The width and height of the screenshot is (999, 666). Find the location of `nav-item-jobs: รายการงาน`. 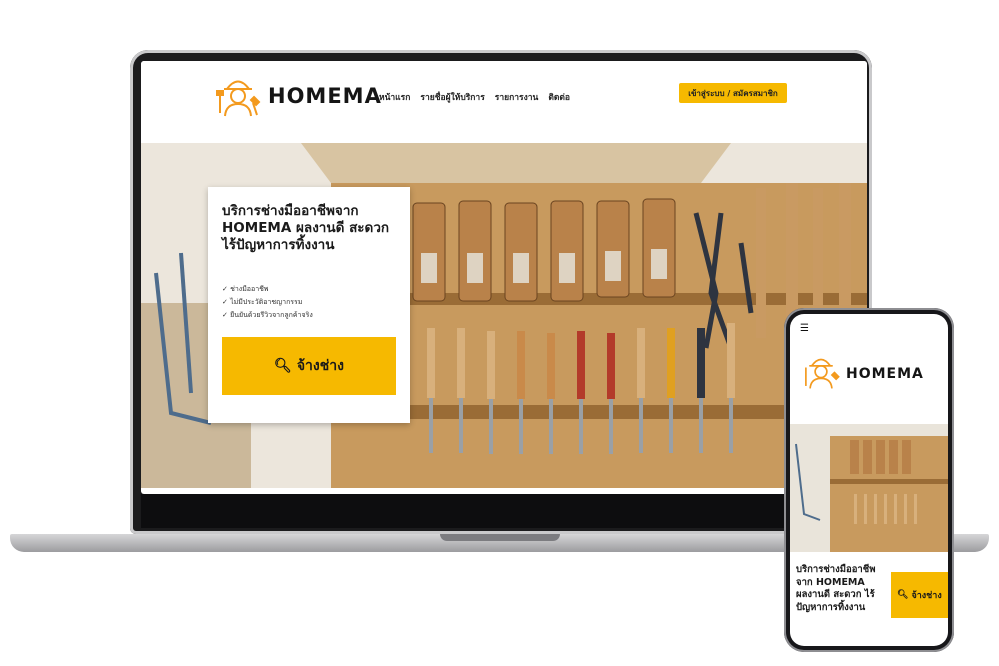

nav-item-jobs: รายการงาน is located at coordinates (517, 97).